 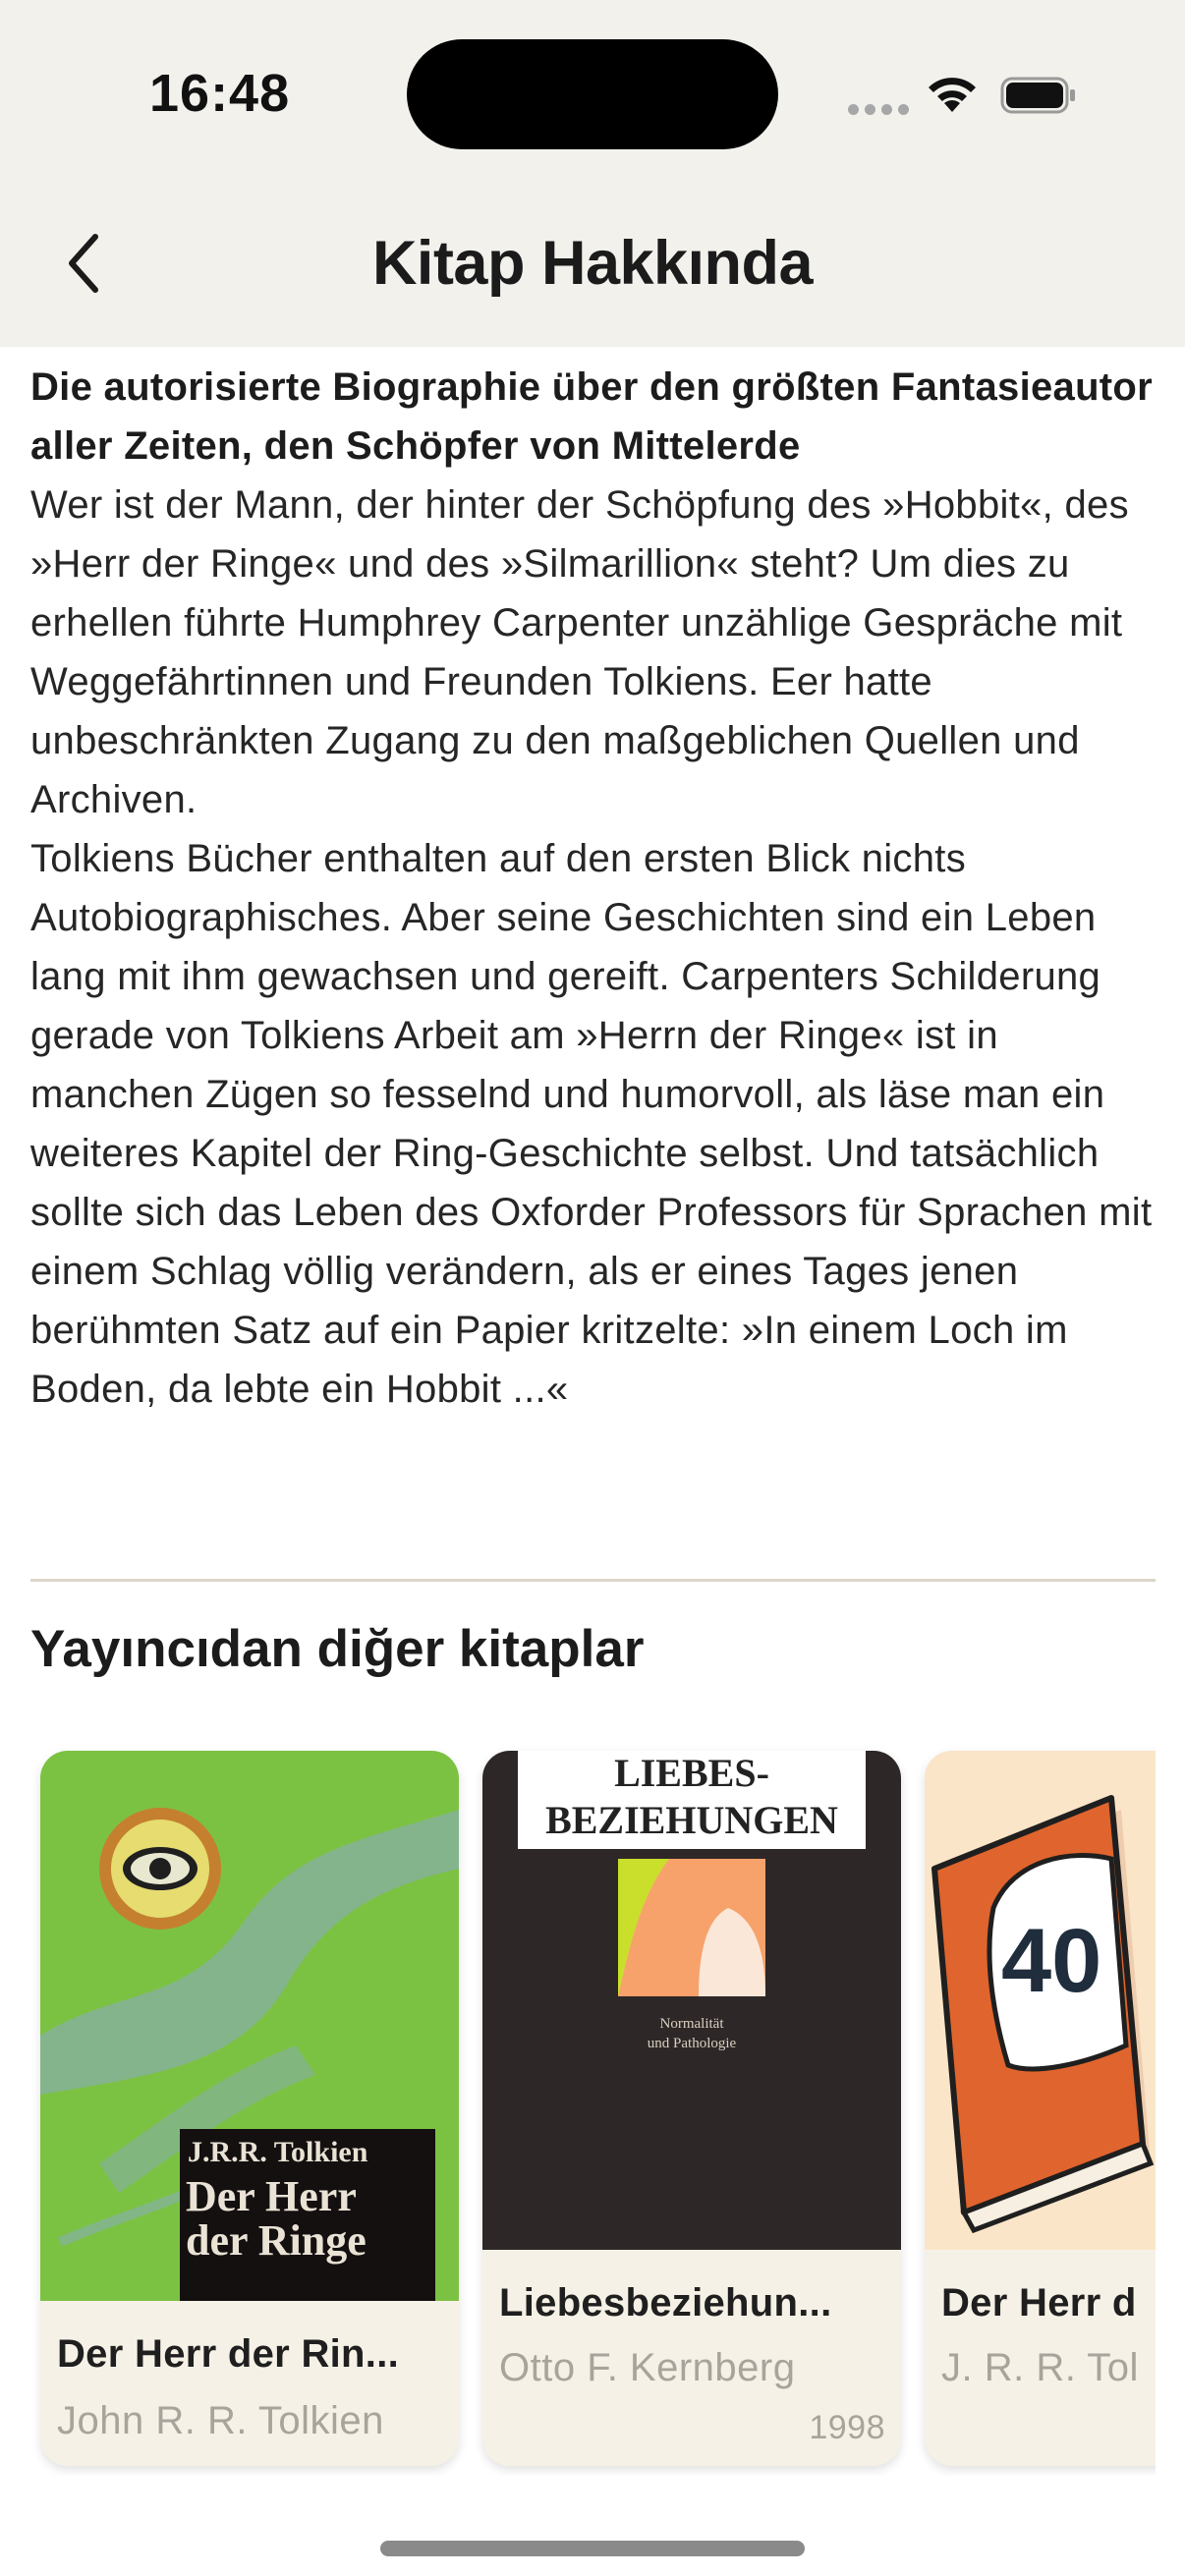 What do you see at coordinates (847, 2427) in the screenshot?
I see `book-year: 1998` at bounding box center [847, 2427].